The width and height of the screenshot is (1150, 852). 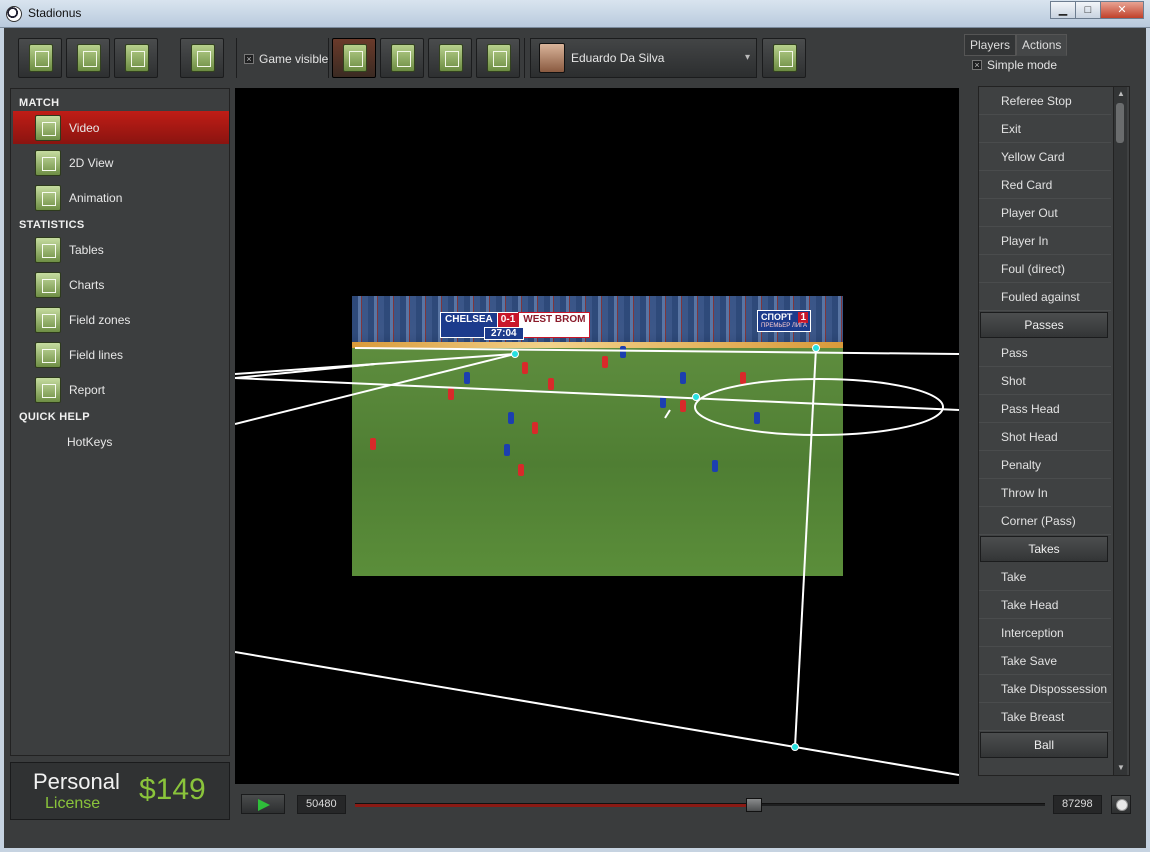 What do you see at coordinates (48, 354) in the screenshot?
I see `field-lines-icon` at bounding box center [48, 354].